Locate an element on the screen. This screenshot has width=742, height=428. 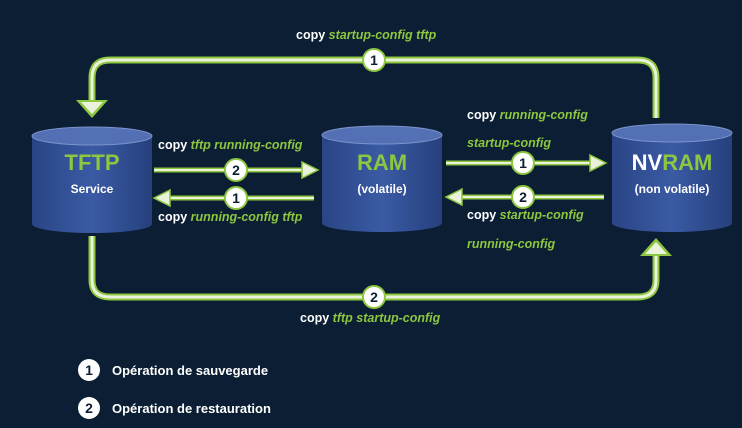
ram-subtitle: (volatile) is located at coordinates (382, 189).